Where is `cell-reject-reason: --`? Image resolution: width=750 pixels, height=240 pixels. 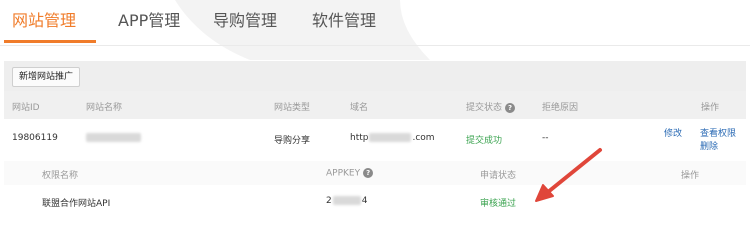
cell-reject-reason: -- is located at coordinates (545, 138).